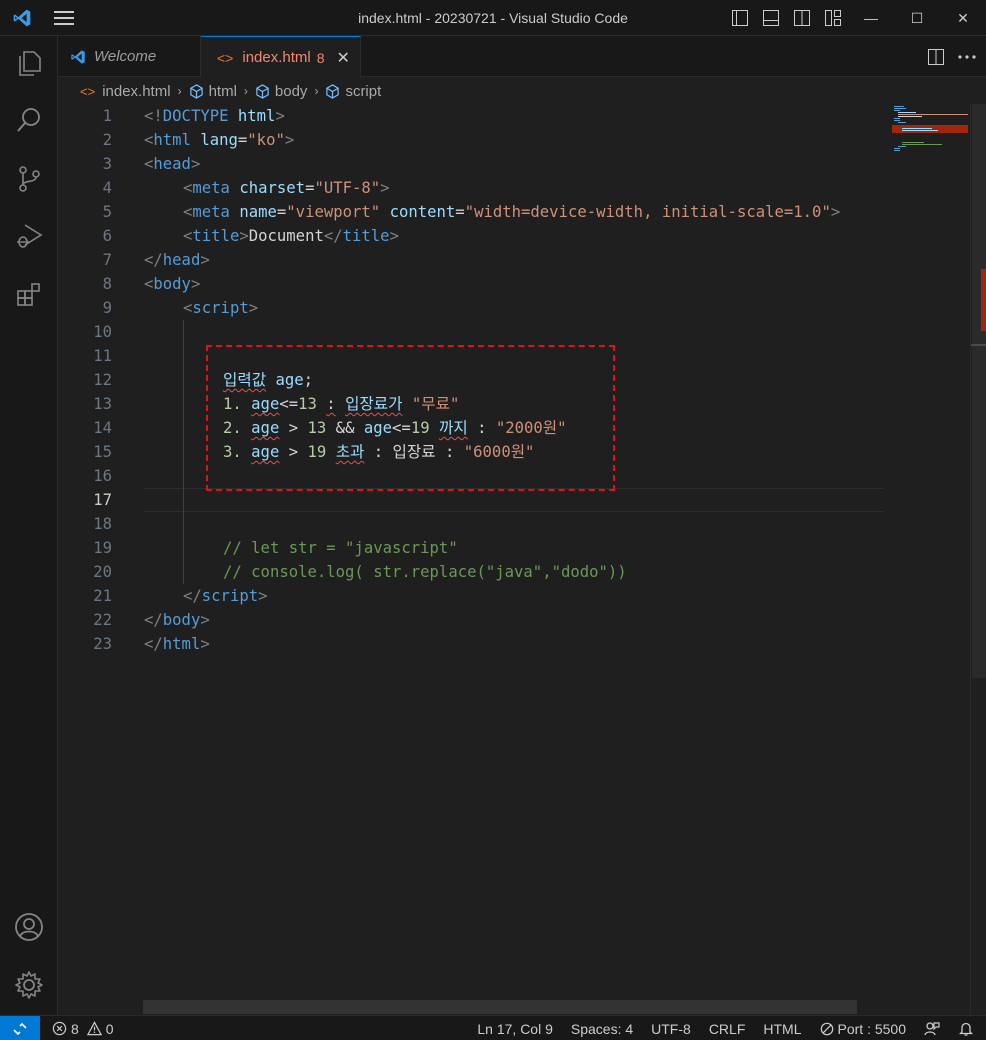 The width and height of the screenshot is (986, 1040). I want to click on breadcrumb-body: body, so click(281, 91).